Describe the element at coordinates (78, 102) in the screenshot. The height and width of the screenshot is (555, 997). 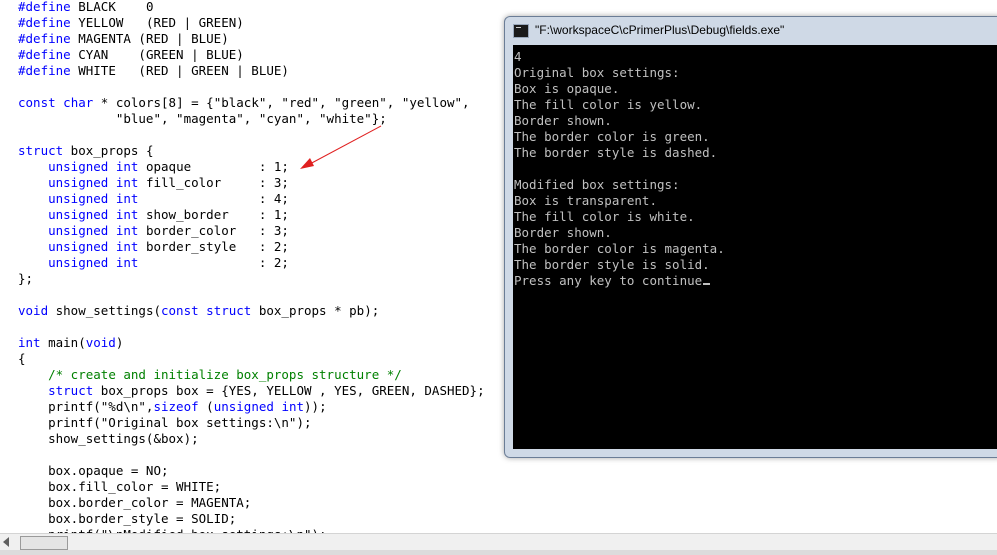
I see `code-keyword: char` at that location.